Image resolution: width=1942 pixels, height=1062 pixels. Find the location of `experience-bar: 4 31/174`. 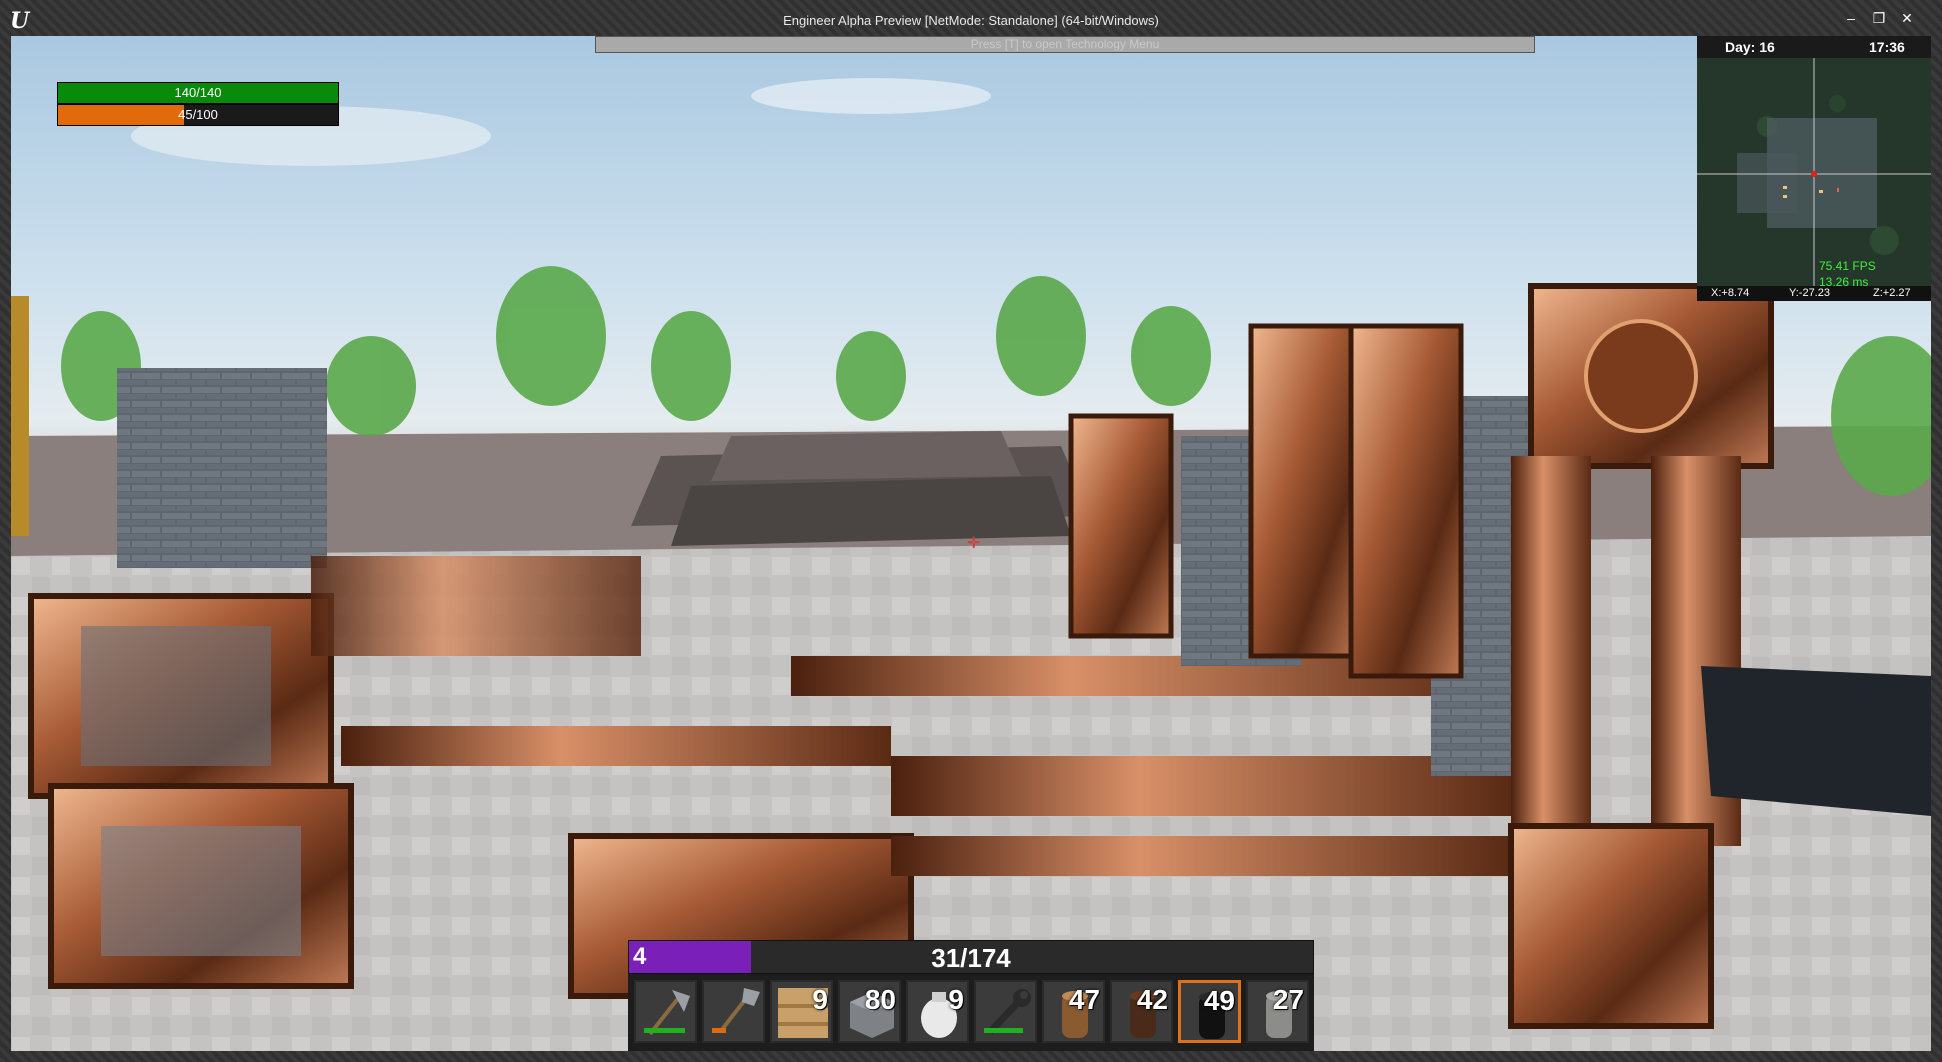

experience-bar: 4 31/174 is located at coordinates (971, 957).